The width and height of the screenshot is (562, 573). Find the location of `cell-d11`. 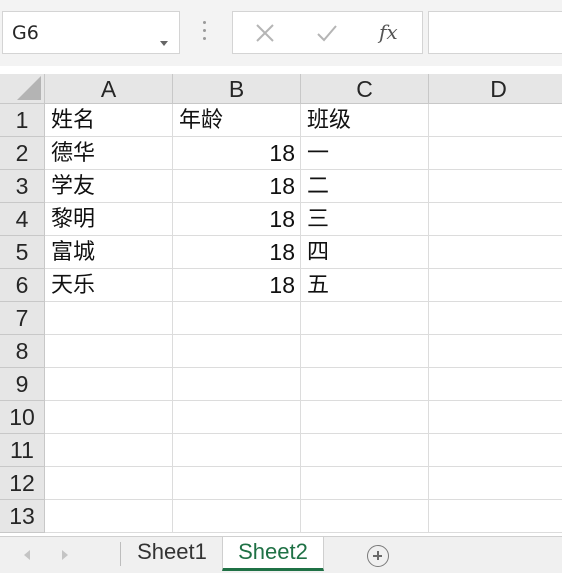

cell-d11 is located at coordinates (495, 450).